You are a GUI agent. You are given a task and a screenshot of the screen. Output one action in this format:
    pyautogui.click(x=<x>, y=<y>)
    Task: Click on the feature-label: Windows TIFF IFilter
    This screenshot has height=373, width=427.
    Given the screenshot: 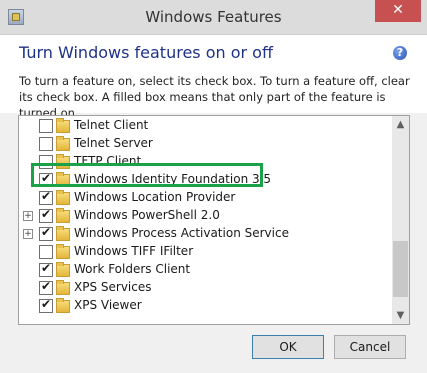 What is the action you would take?
    pyautogui.click(x=134, y=251)
    